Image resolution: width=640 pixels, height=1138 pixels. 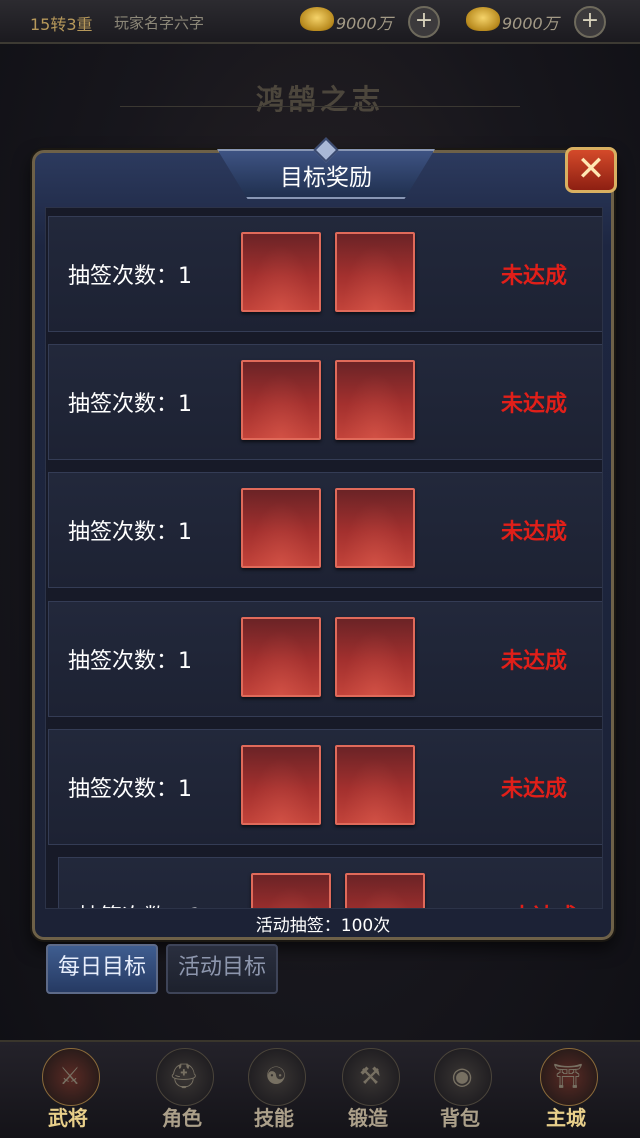 I want to click on bottom-nav: ⚔ 武将 ⛑ 角色 ☯ 技能 ⚒ 锻造 ◉ 背包 ⛩ 主城, so click(x=320, y=1089).